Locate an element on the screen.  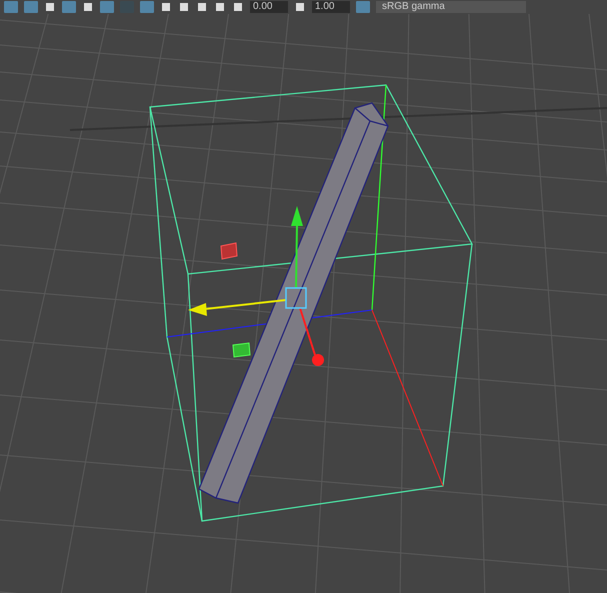
color-space-dropdown: sRGB gamma is located at coordinates (451, 7).